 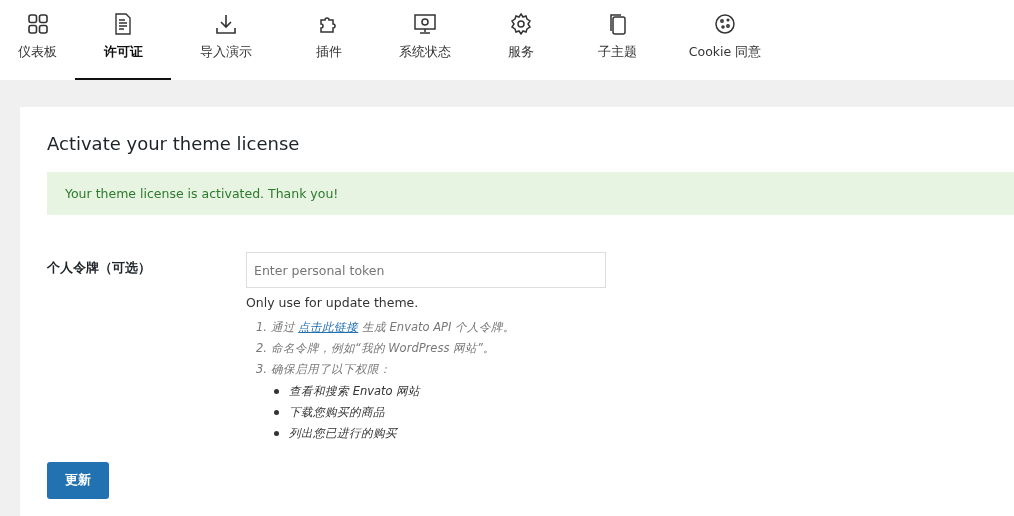 I want to click on token-link: 点击此链接, so click(x=328, y=327).